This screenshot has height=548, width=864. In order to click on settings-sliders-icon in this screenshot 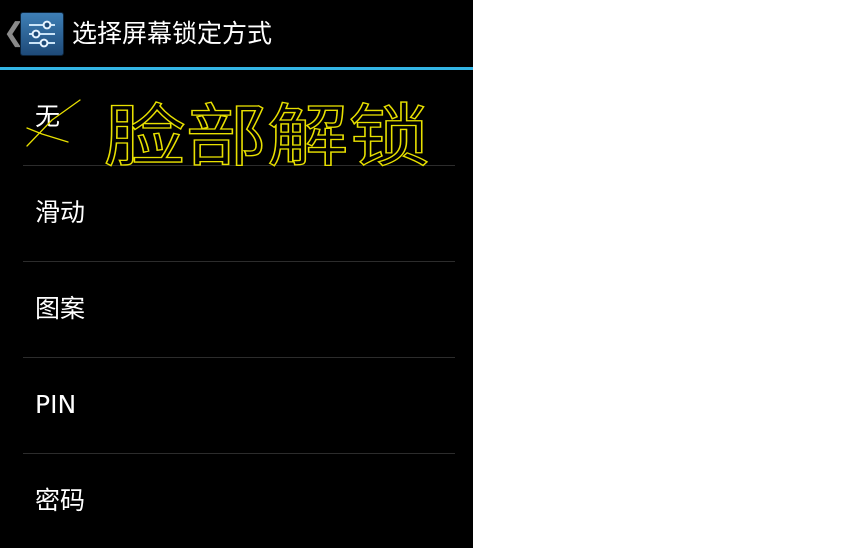, I will do `click(42, 34)`.